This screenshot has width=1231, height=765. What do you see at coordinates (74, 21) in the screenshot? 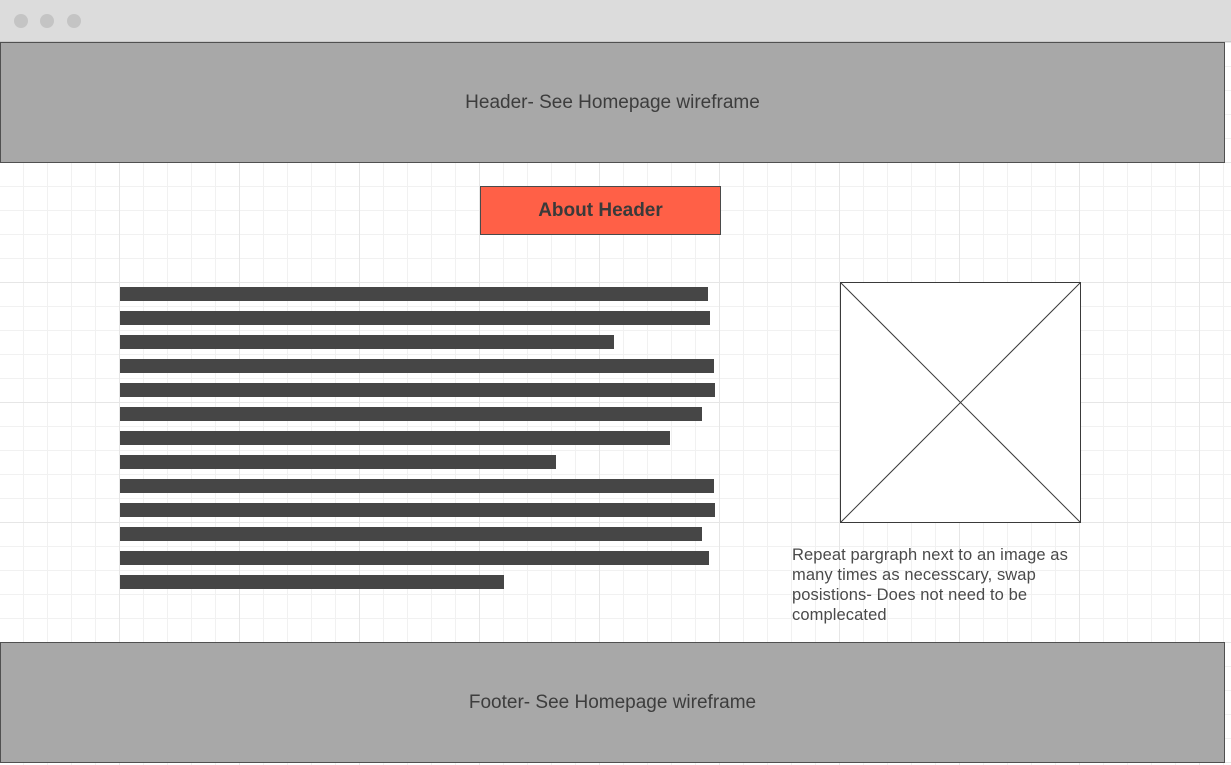
I see `maximize-window-button` at bounding box center [74, 21].